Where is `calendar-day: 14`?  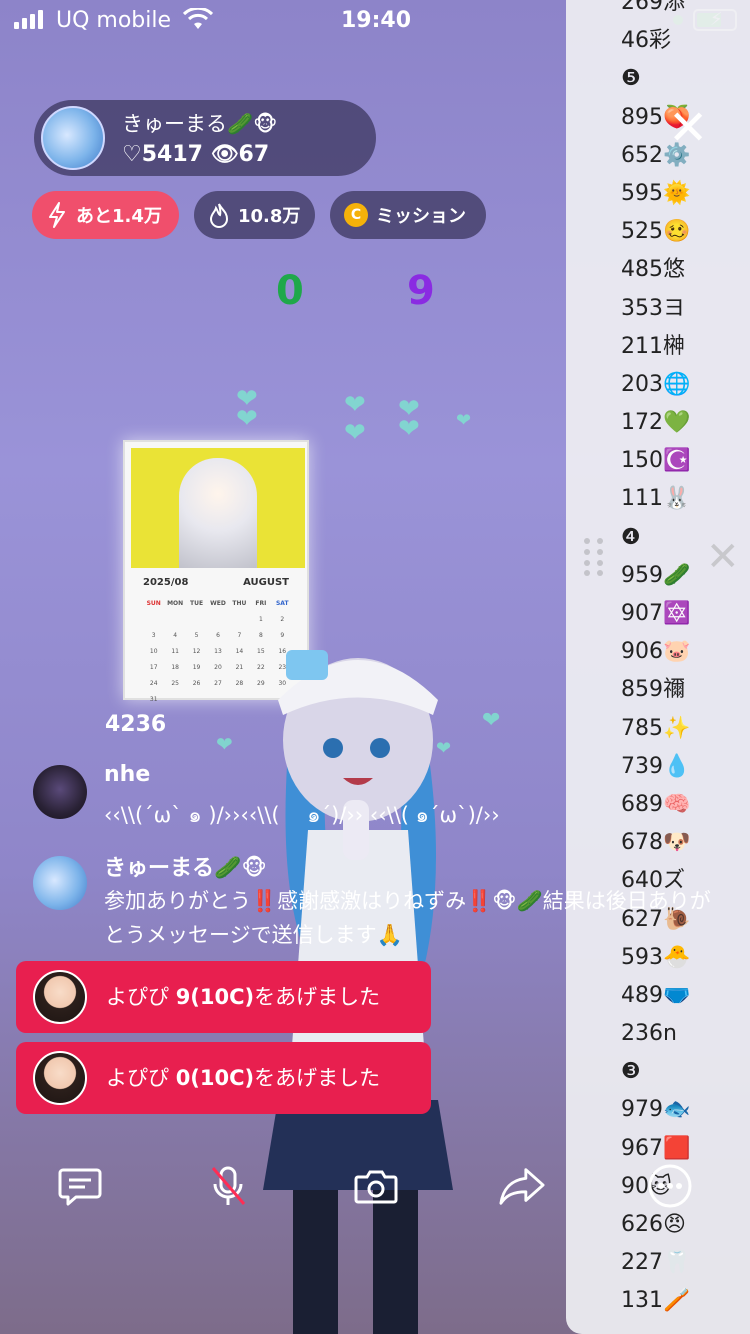 calendar-day: 14 is located at coordinates (239, 651).